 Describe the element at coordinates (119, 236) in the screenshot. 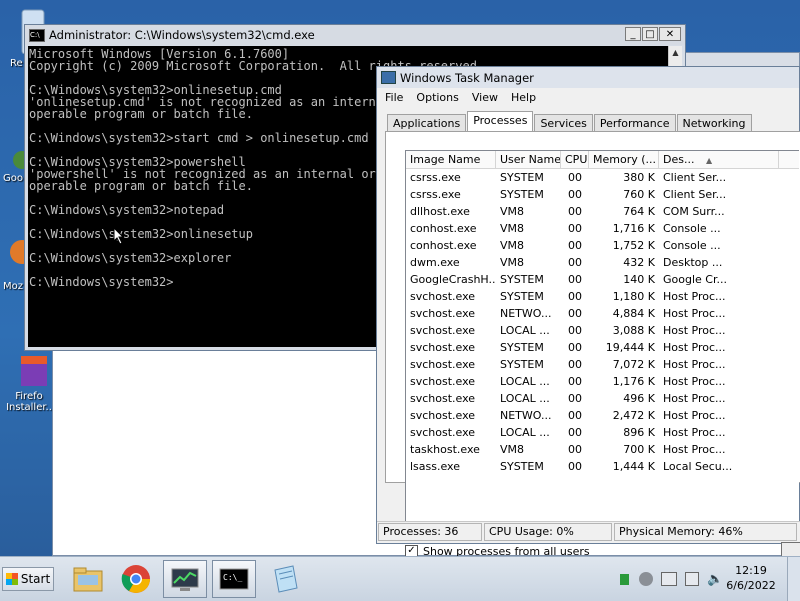

I see `mouse-cursor-icon` at that location.